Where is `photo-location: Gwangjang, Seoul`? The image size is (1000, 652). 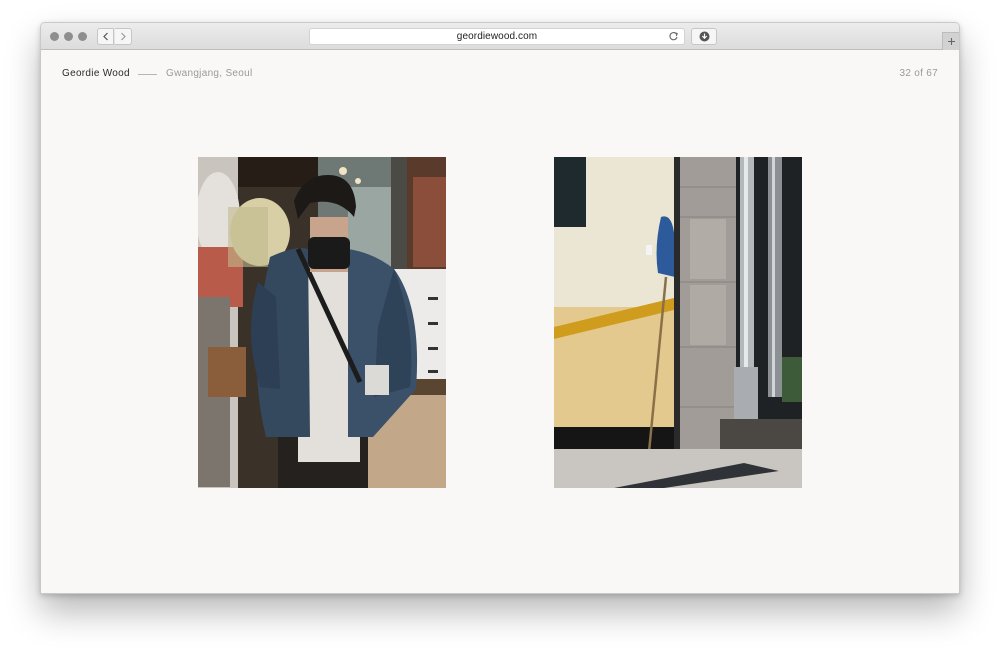
photo-location: Gwangjang, Seoul is located at coordinates (209, 73).